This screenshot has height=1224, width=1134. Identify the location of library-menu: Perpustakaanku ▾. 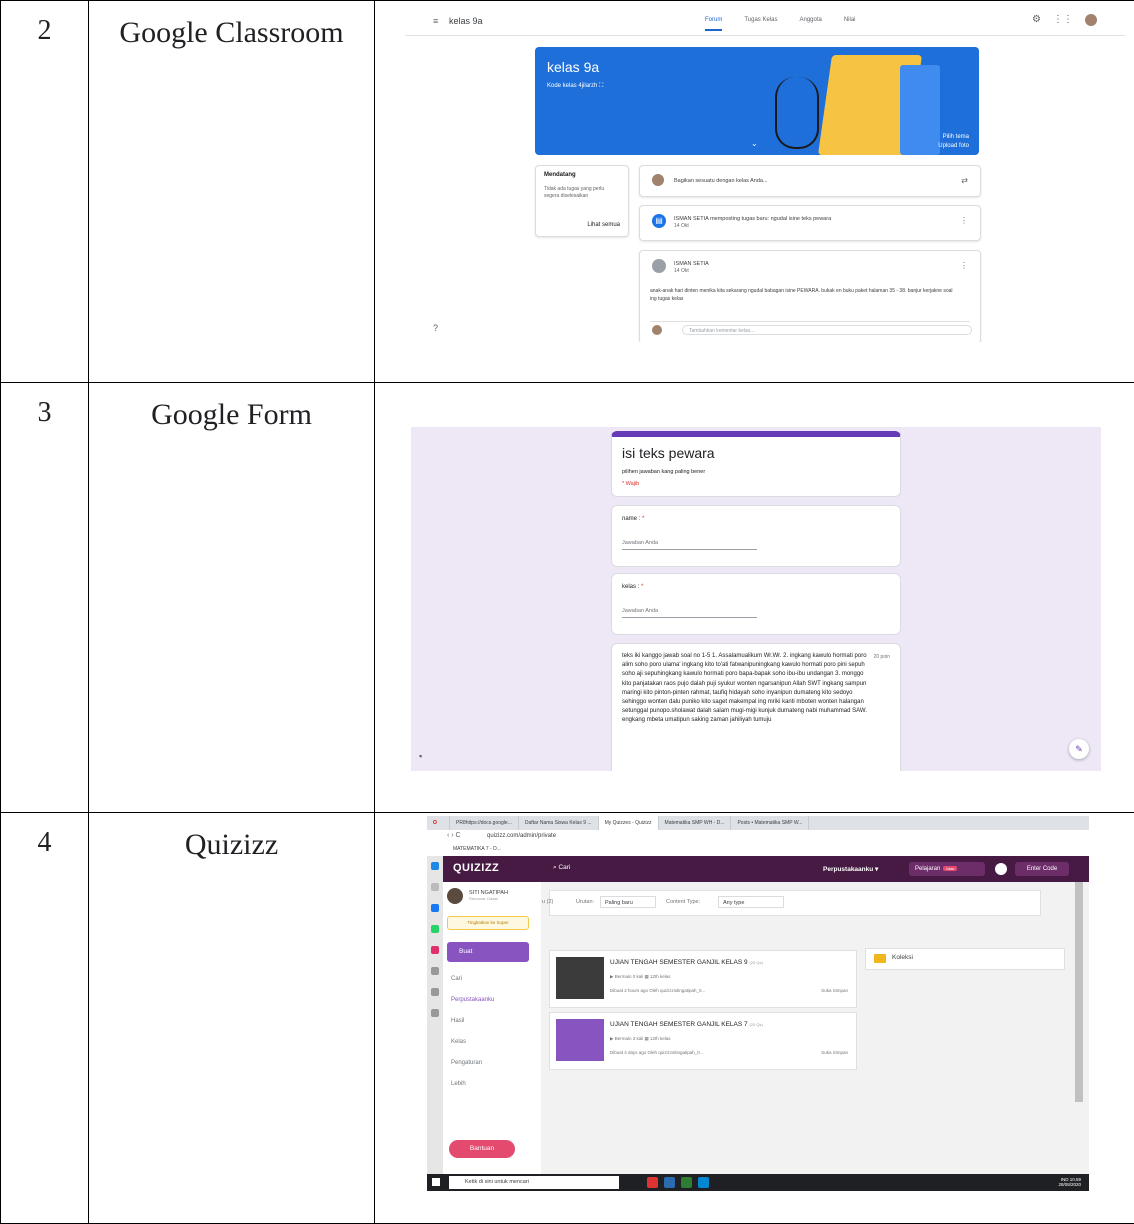
(850, 869).